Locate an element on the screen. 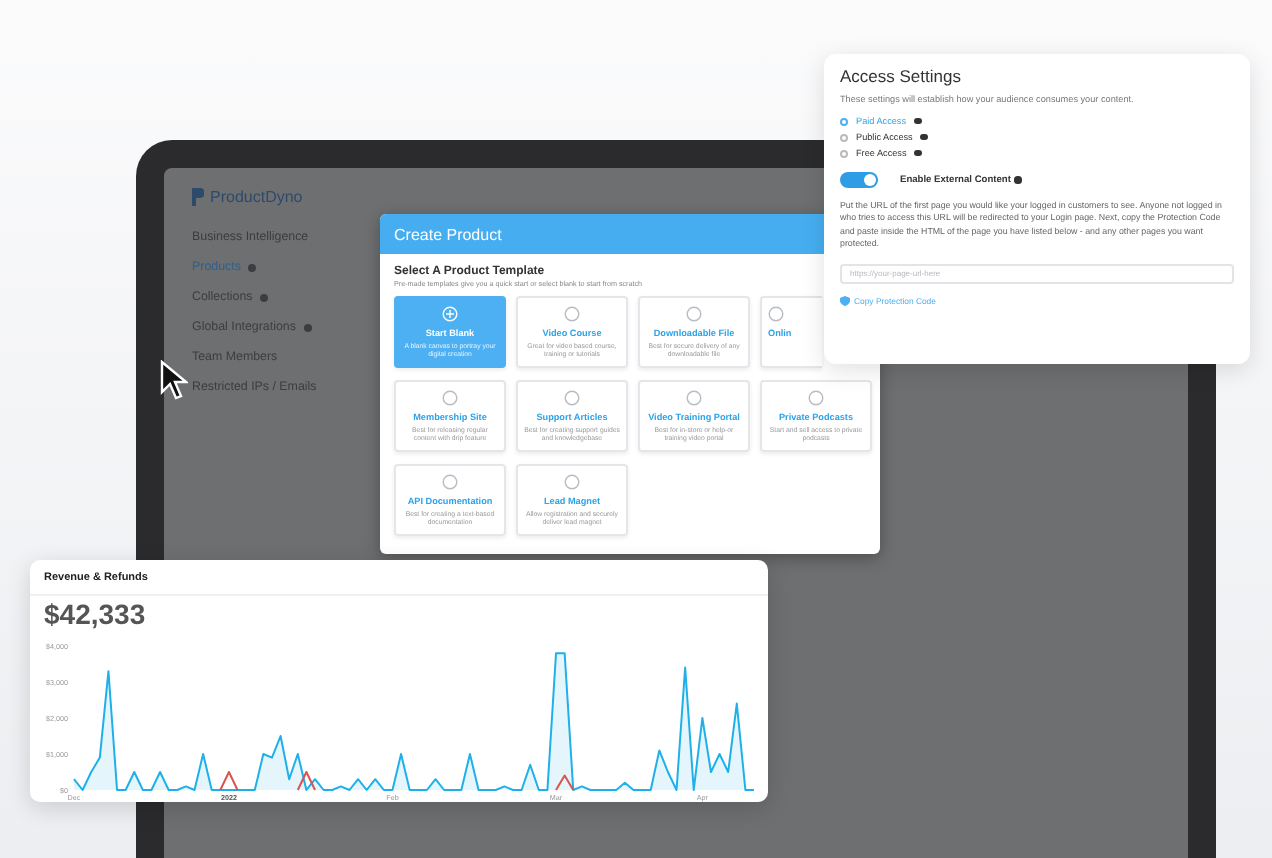 The width and height of the screenshot is (1272, 858). plus-circle-icon is located at coordinates (450, 314).